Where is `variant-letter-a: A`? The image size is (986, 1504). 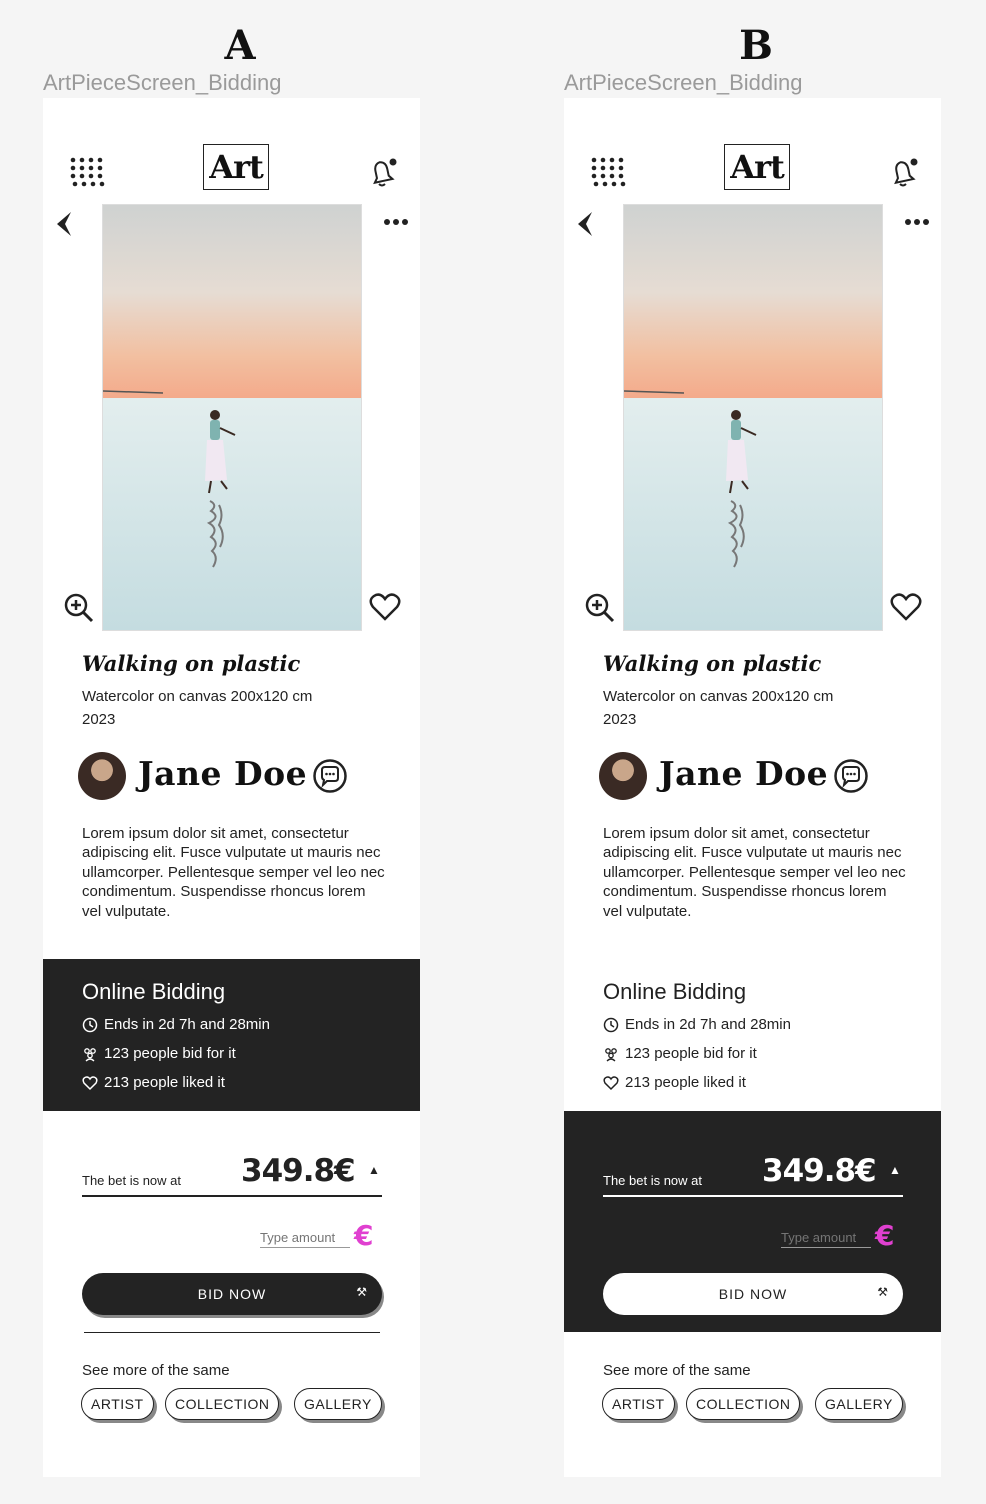 variant-letter-a: A is located at coordinates (240, 45).